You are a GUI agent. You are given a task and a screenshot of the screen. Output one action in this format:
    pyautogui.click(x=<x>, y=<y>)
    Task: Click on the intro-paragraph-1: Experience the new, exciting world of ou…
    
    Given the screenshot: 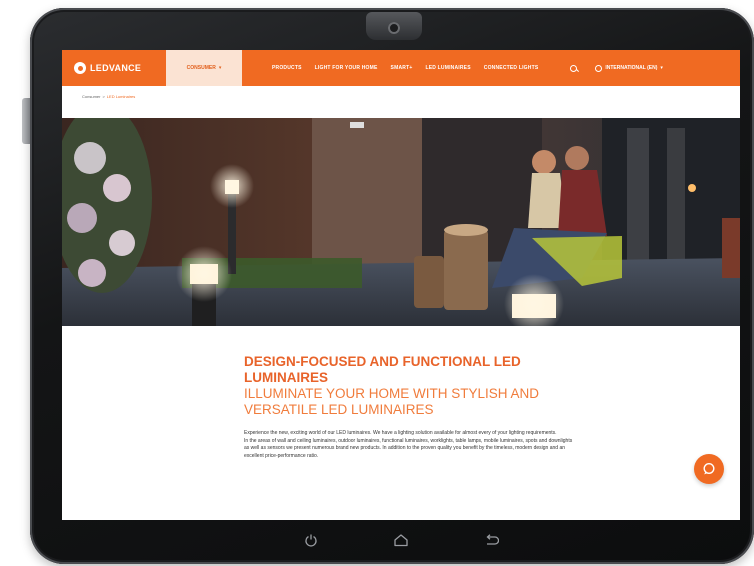 What is the action you would take?
    pyautogui.click(x=400, y=433)
    